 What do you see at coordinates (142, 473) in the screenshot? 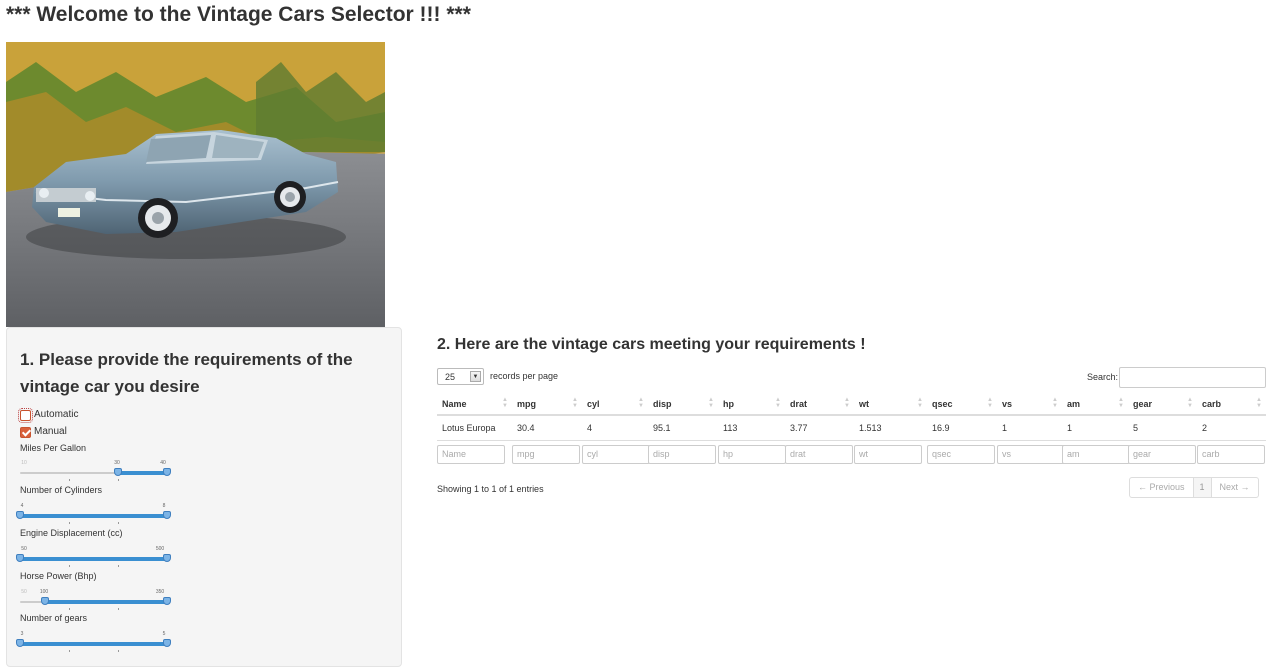
I see `mpg-slider-range` at bounding box center [142, 473].